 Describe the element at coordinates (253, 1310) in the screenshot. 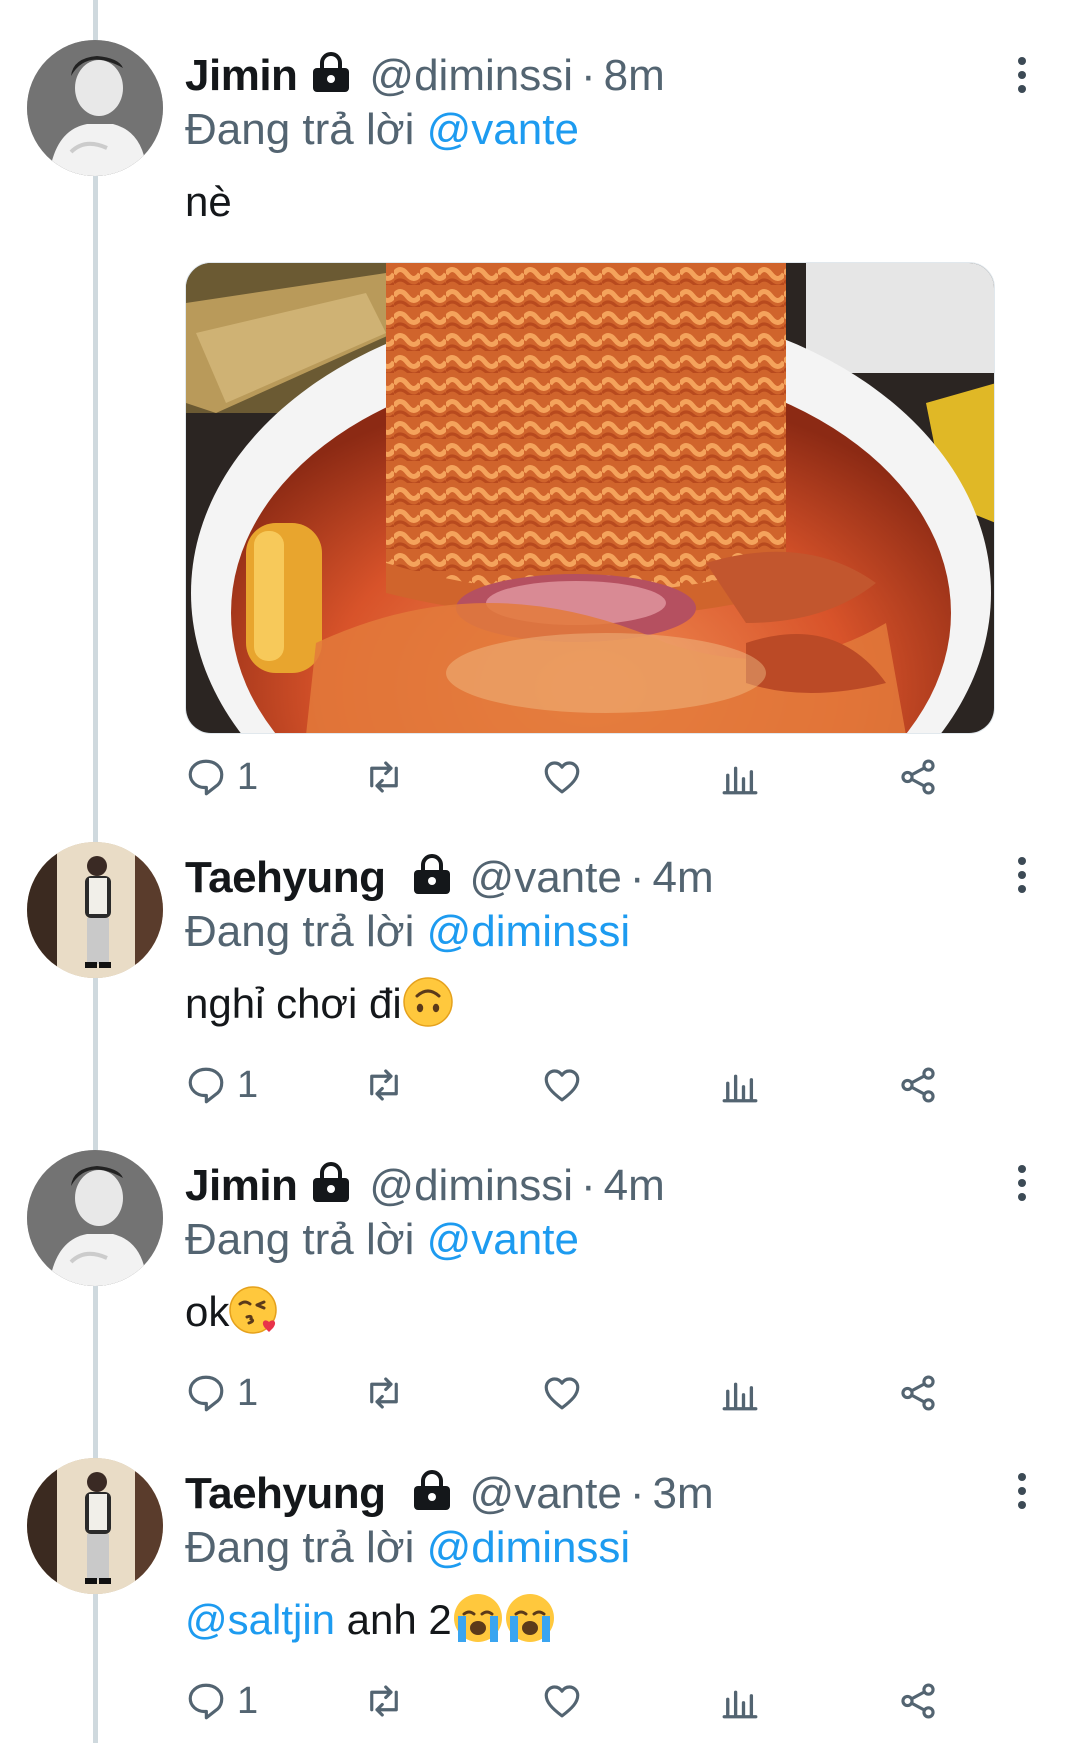

I see `face-blowing-kiss-emoji-icon` at that location.